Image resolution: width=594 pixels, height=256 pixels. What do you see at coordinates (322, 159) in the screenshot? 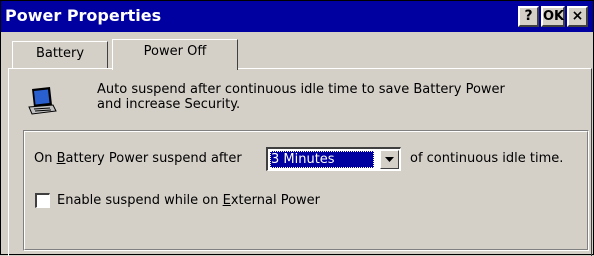
I see `suspend-time-value: 3 Minutes` at bounding box center [322, 159].